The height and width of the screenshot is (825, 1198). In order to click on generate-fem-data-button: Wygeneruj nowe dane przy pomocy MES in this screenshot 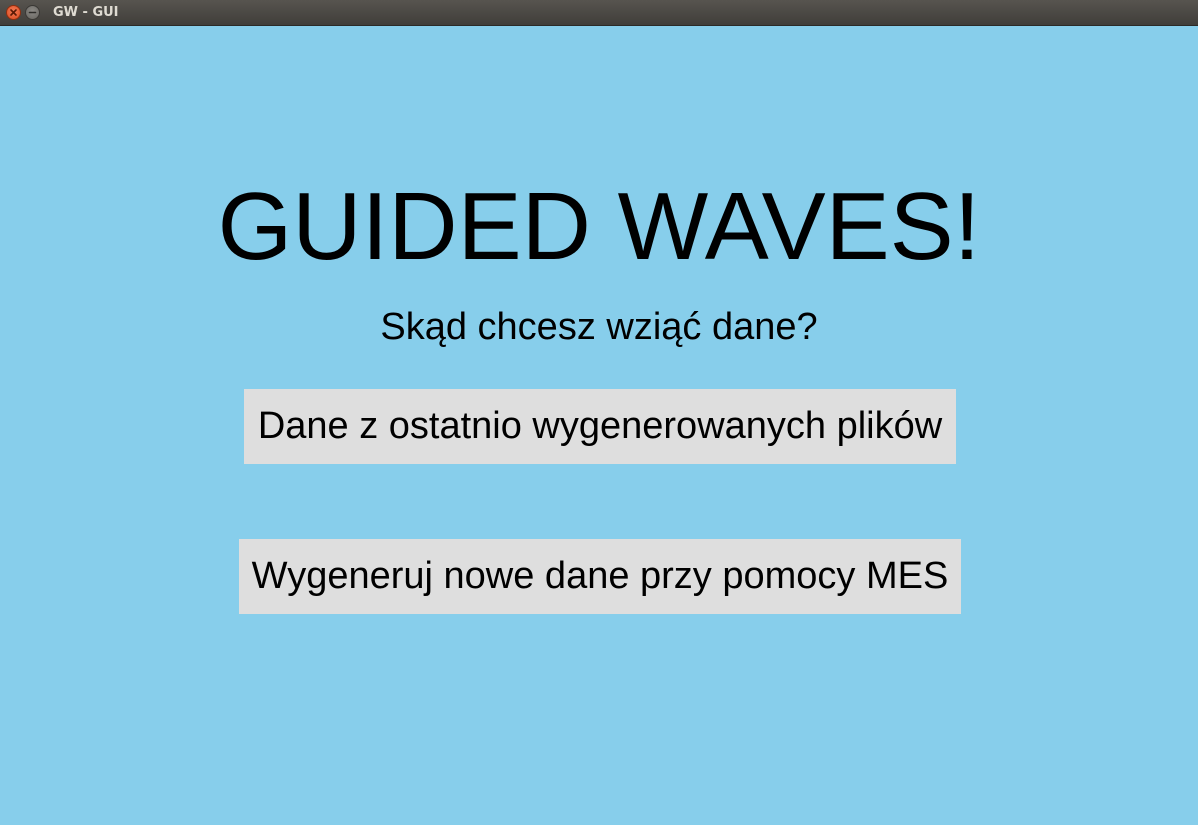, I will do `click(600, 576)`.